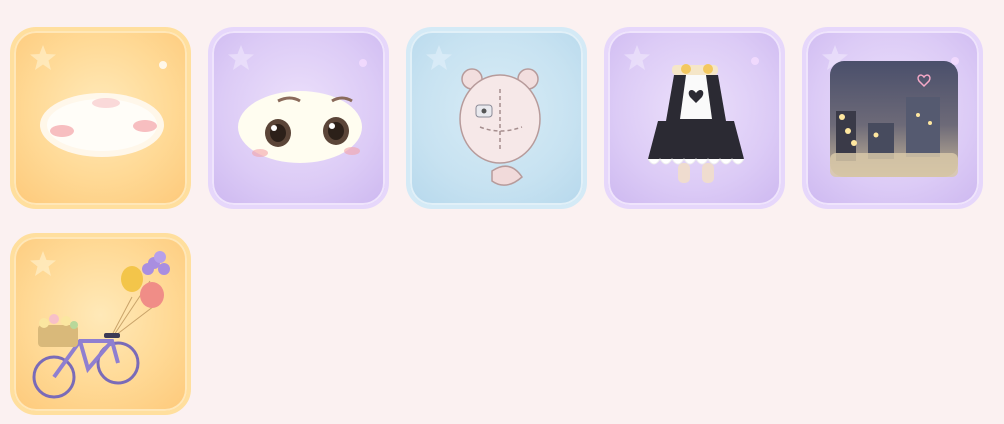  I want to click on eyes-makeup-icon, so click(300, 127).